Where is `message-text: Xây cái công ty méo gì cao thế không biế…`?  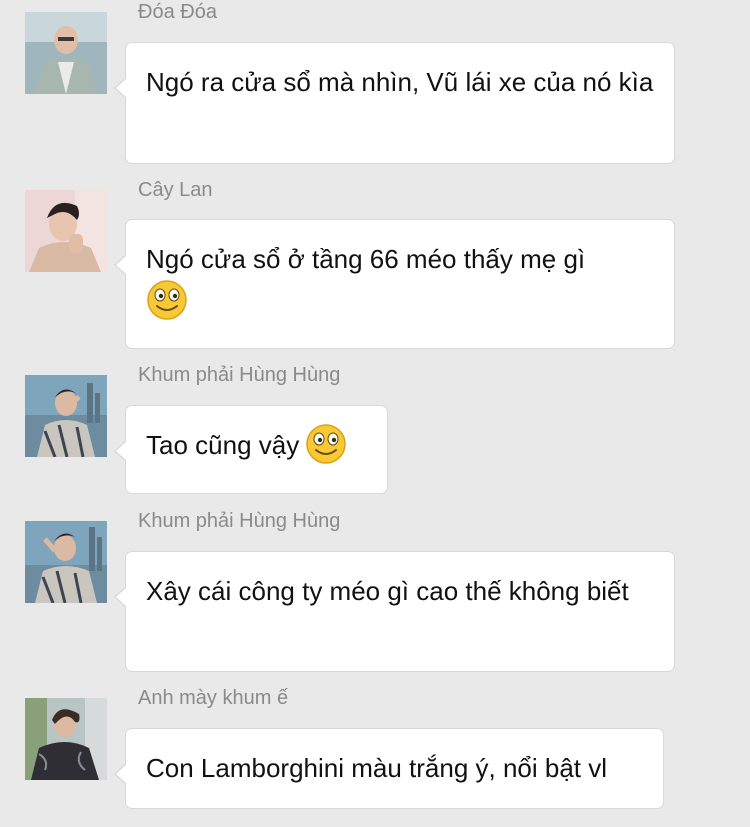 message-text: Xây cái công ty méo gì cao thế không biế… is located at coordinates (387, 591).